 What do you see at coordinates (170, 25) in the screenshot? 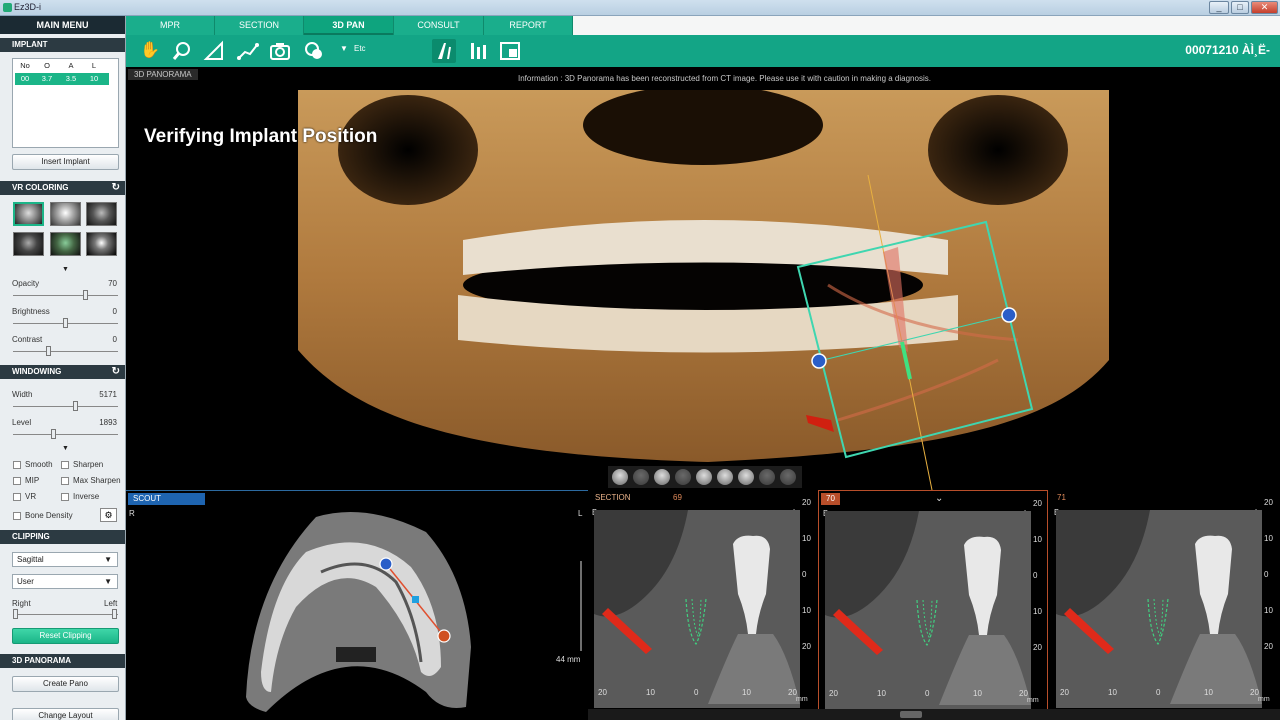
I see `tab-mpr: MPR` at bounding box center [170, 25].